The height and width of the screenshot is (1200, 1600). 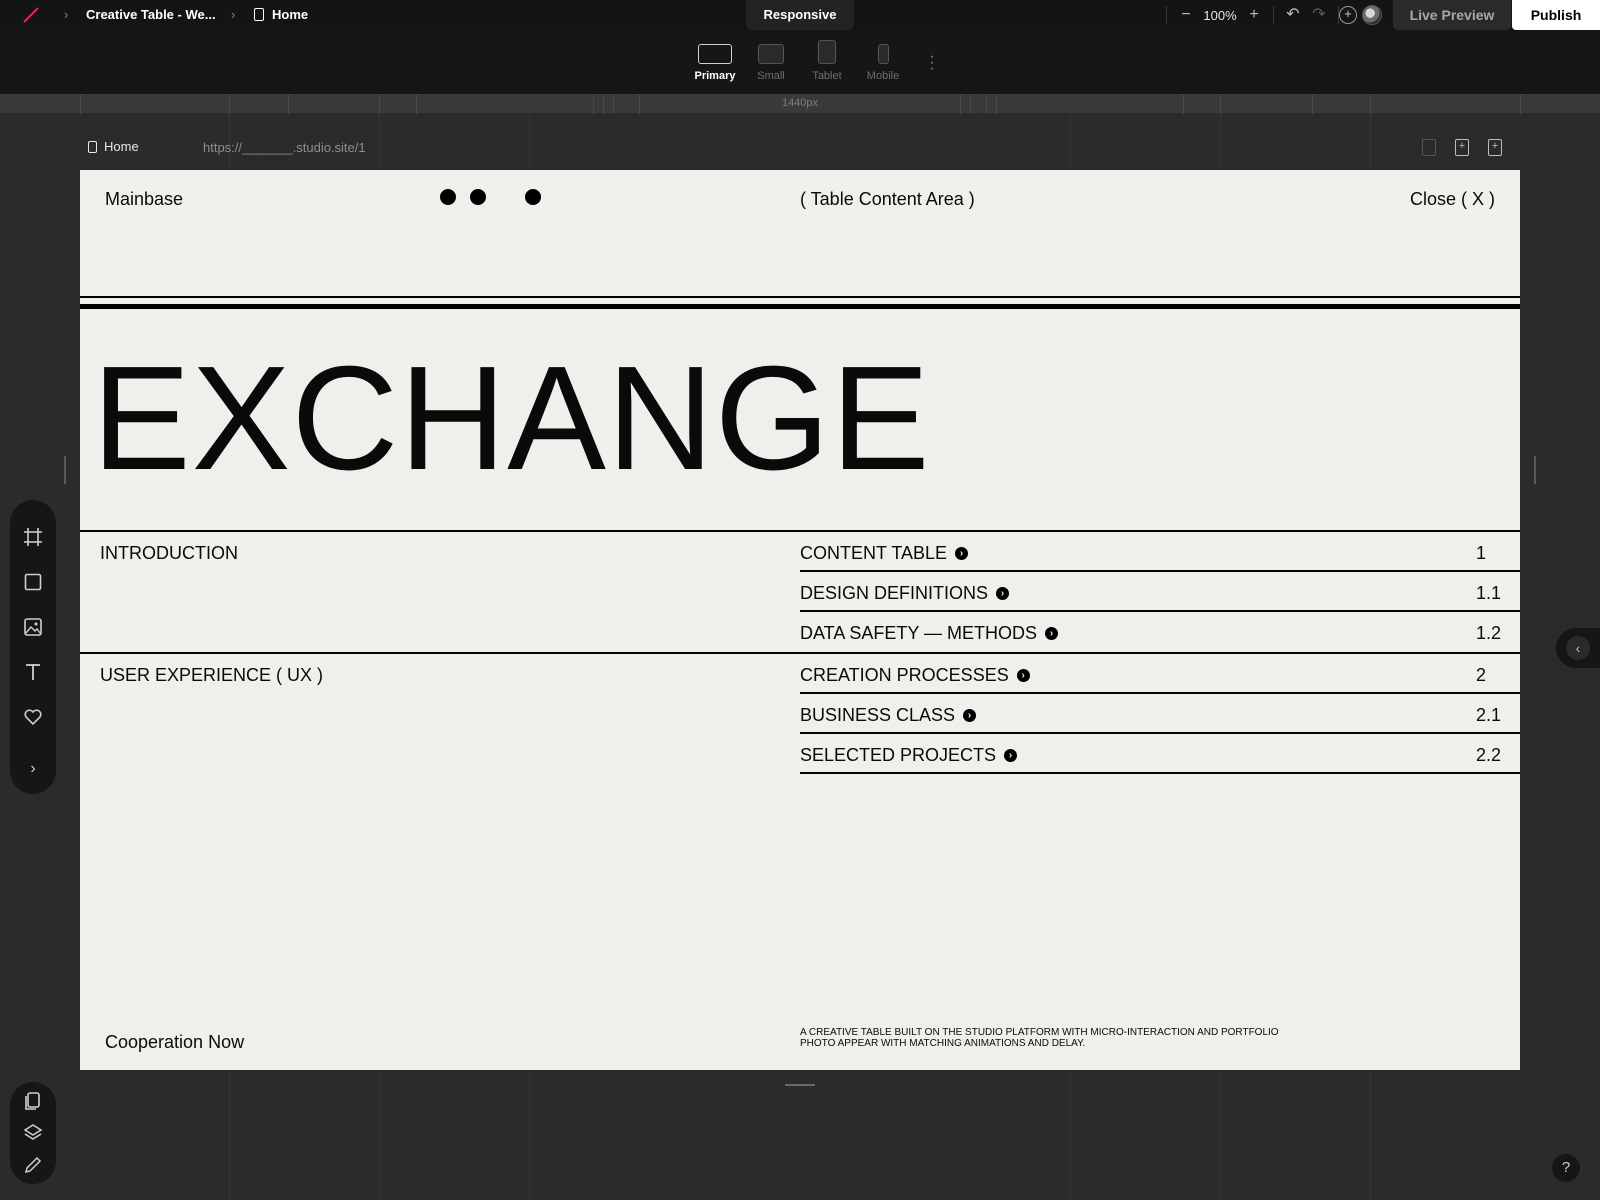 I want to click on redo-icon: ↷, so click(x=1319, y=15).